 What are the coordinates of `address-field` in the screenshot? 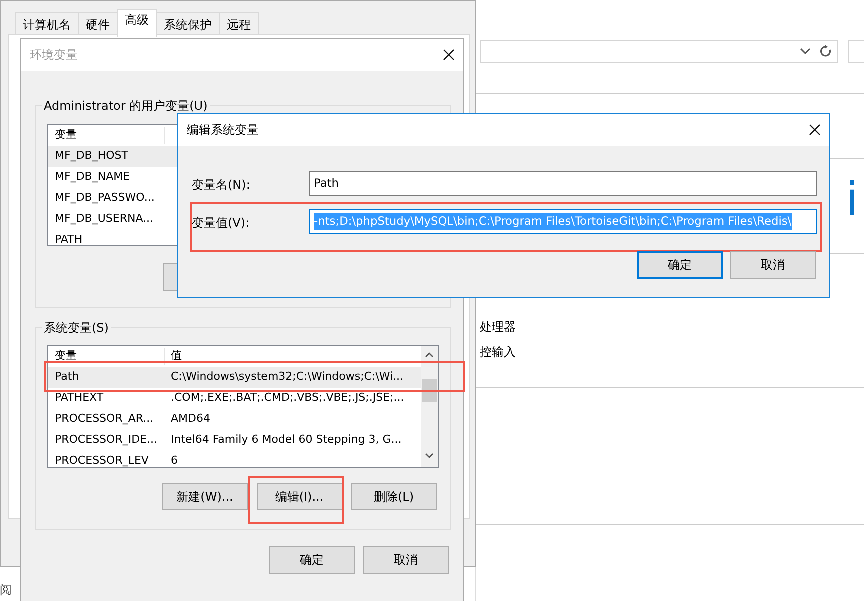 It's located at (659, 51).